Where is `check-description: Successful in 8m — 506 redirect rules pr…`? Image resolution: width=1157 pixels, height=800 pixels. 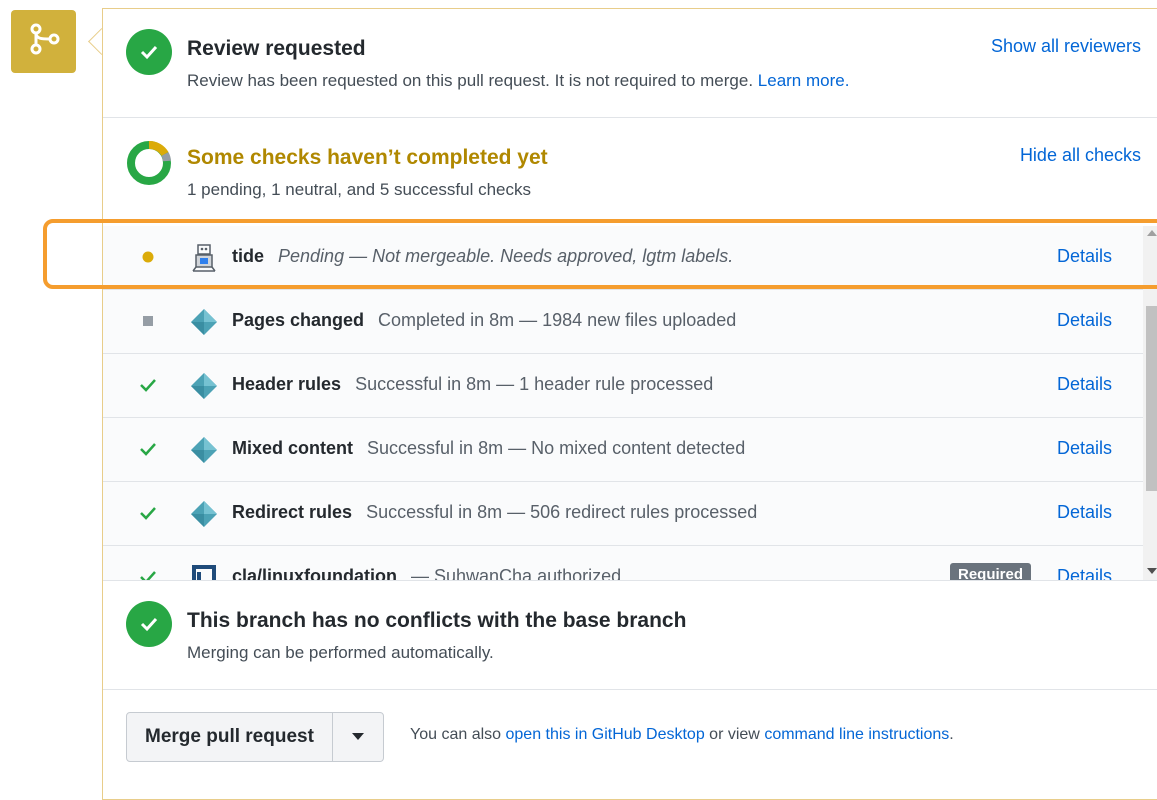
check-description: Successful in 8m — 506 redirect rules pr… is located at coordinates (562, 512).